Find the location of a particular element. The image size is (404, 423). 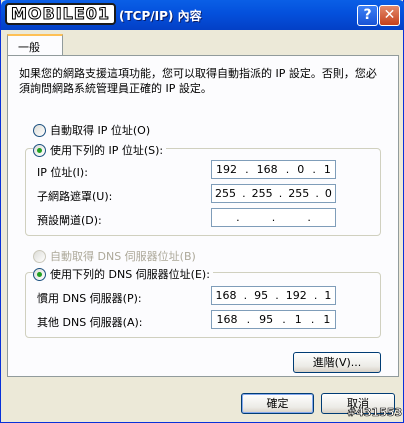

adns-octet-2: 95 is located at coordinates (266, 319).